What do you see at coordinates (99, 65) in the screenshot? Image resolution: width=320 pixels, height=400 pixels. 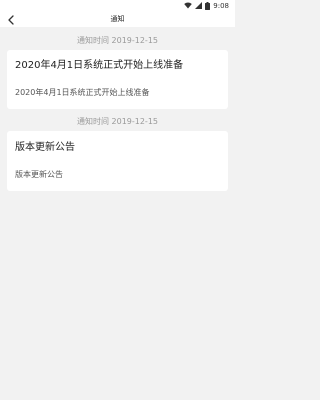 I see `notice-title: 2020年4月1日系统正式开始上线准备` at bounding box center [99, 65].